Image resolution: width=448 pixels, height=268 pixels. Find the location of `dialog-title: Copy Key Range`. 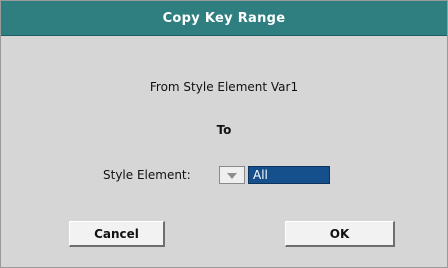

dialog-title: Copy Key Range is located at coordinates (224, 18).